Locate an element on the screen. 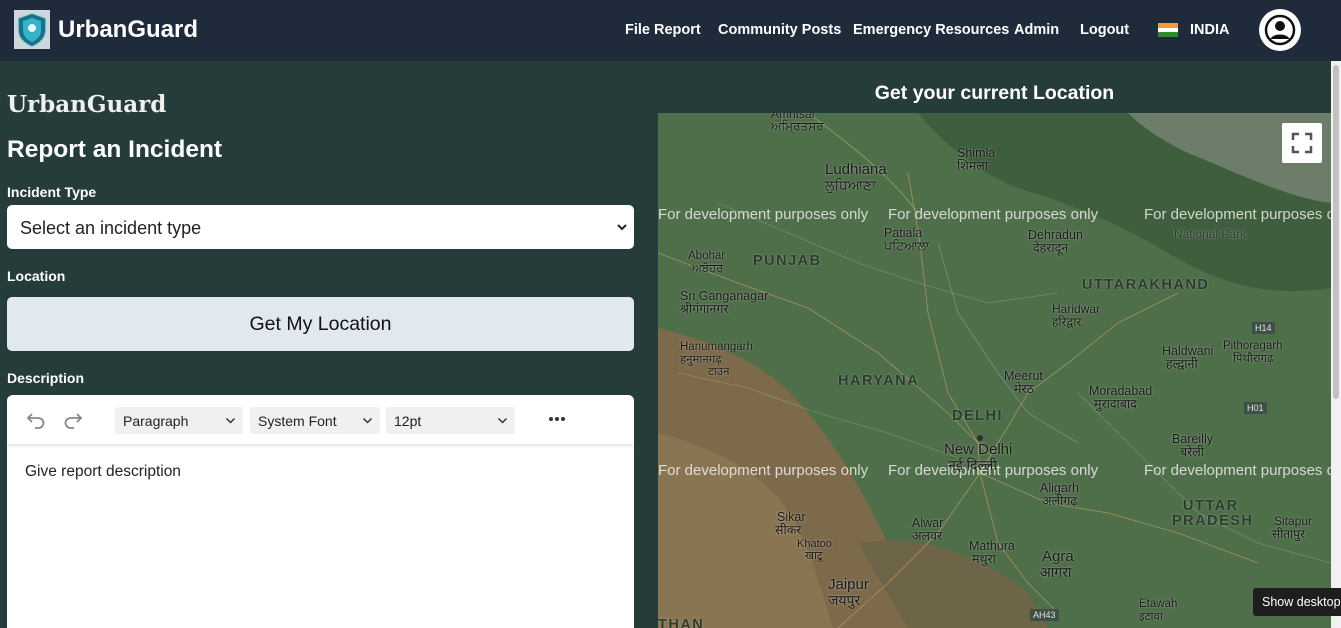 This screenshot has height=628, width=1341. map-city-label: मेरठ is located at coordinates (1024, 389).